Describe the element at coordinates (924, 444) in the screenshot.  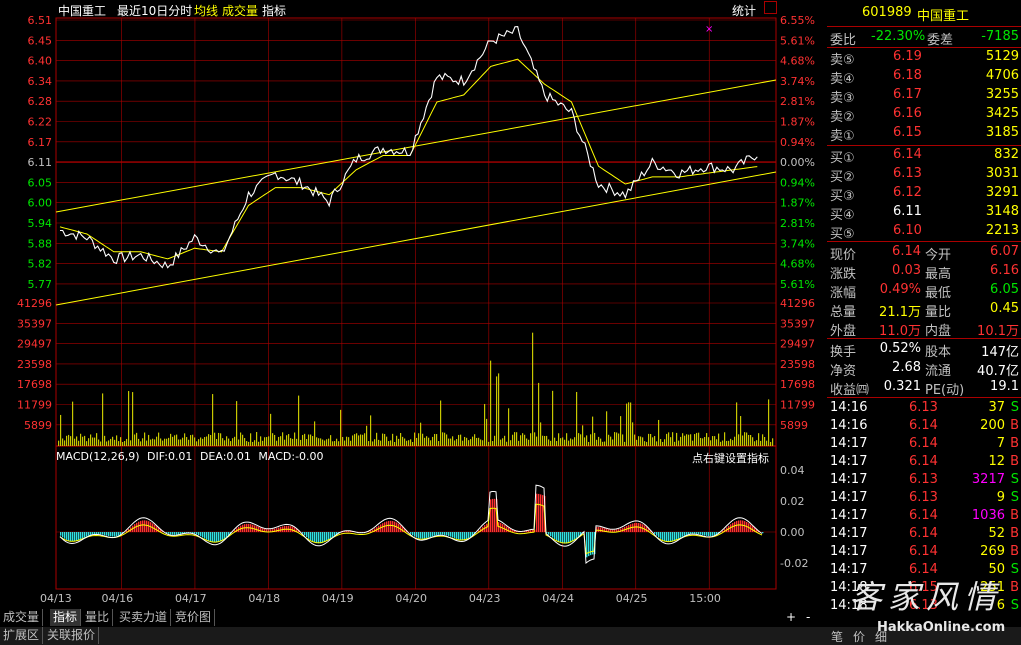
I see `tick-row: 14:17 6.14 7 B` at that location.